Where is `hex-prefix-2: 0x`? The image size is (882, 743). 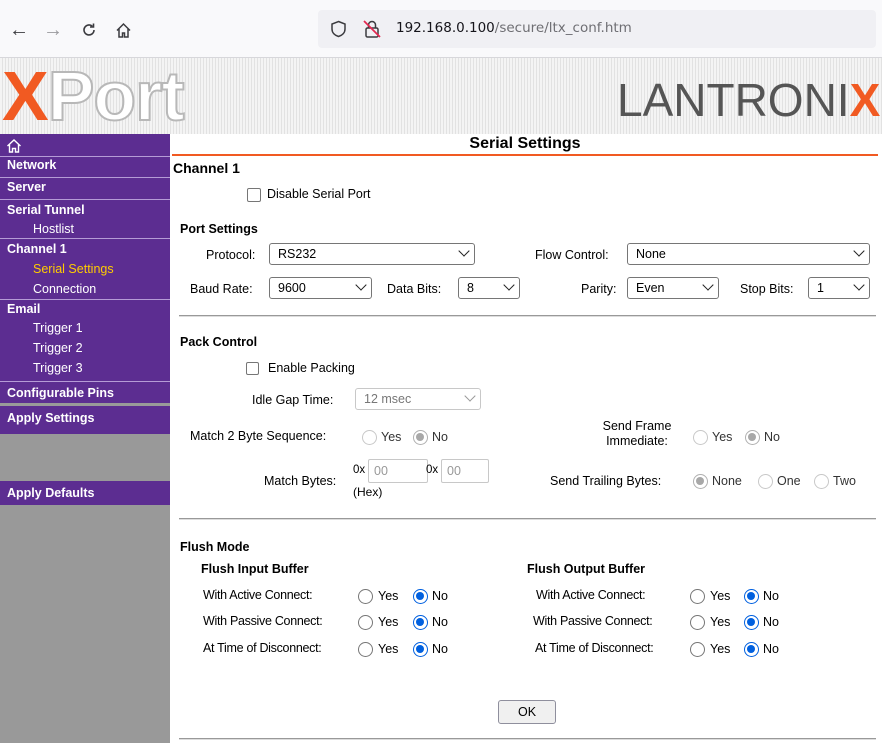 hex-prefix-2: 0x is located at coordinates (432, 470).